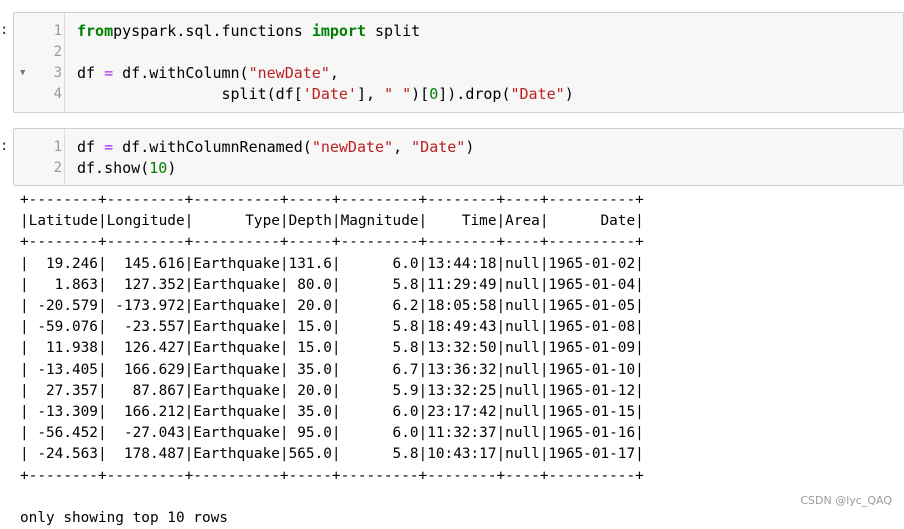  What do you see at coordinates (370, 94) in the screenshot?
I see `code-token: ],` at bounding box center [370, 94].